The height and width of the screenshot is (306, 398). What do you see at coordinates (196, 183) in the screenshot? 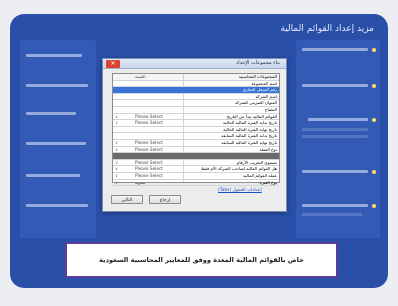
I see `grid-row: نوع الفترة سنوية ∨` at bounding box center [196, 183].